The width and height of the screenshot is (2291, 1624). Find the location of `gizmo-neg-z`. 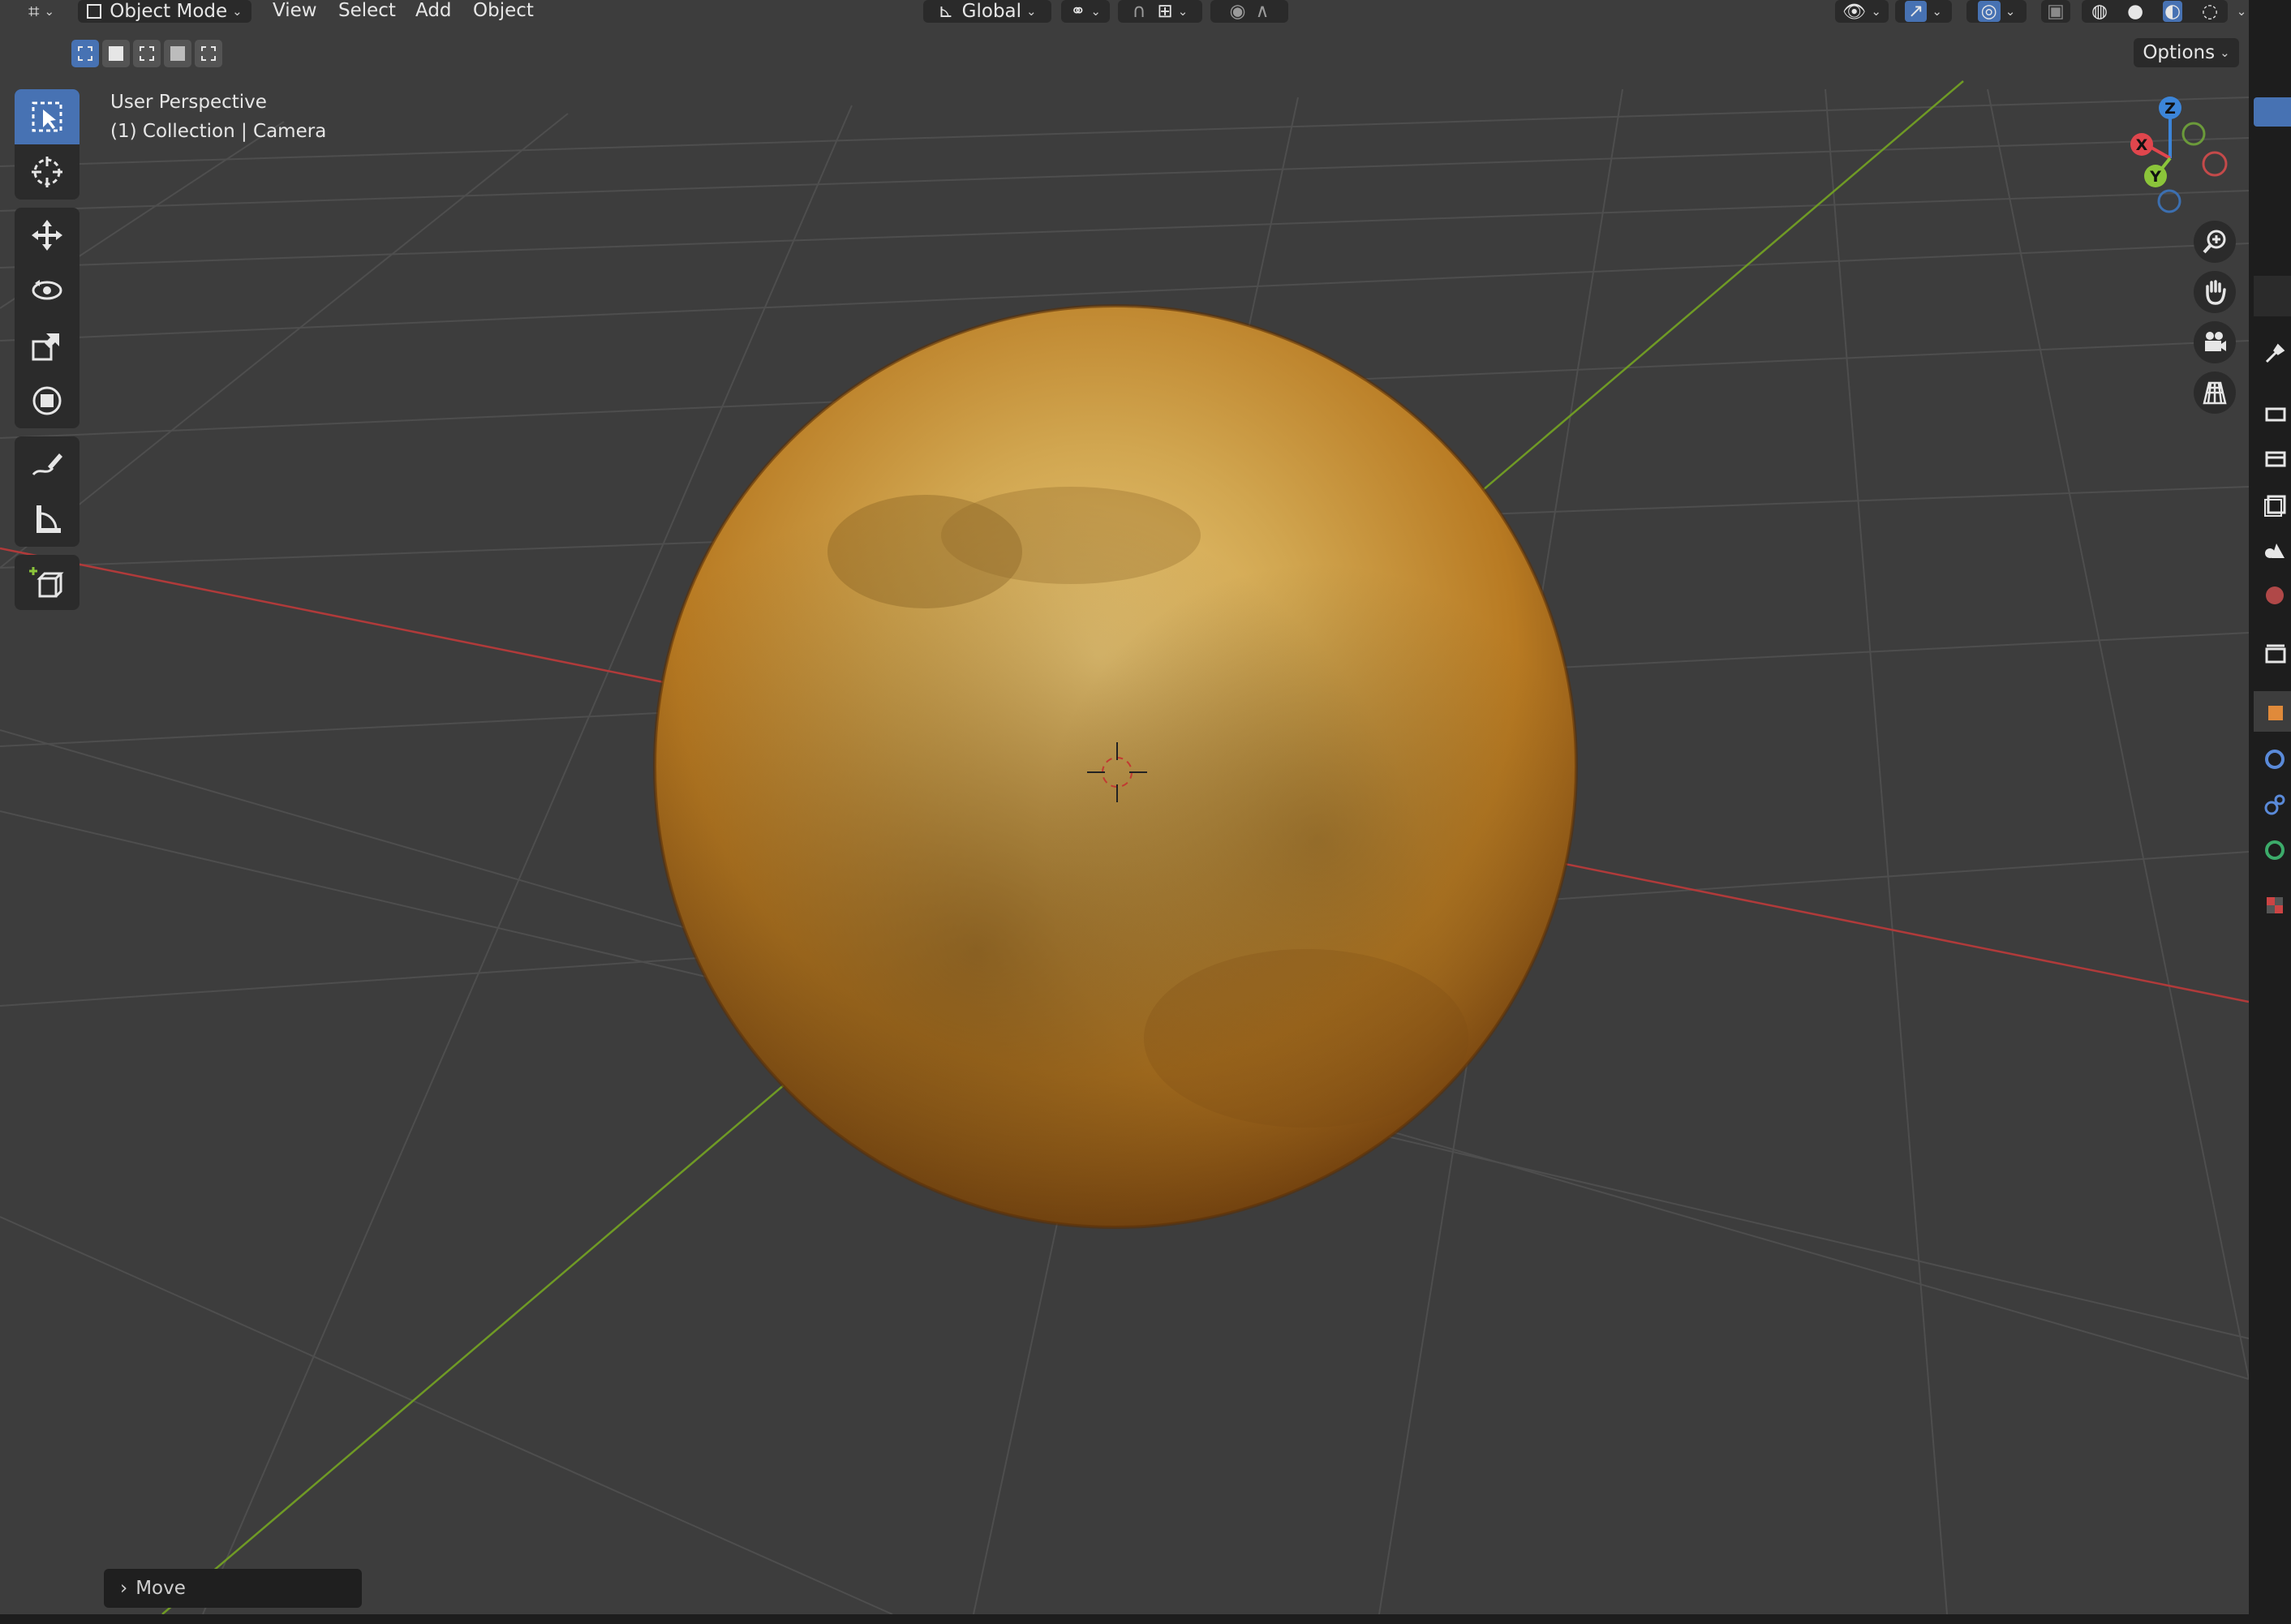

gizmo-neg-z is located at coordinates (2169, 201).